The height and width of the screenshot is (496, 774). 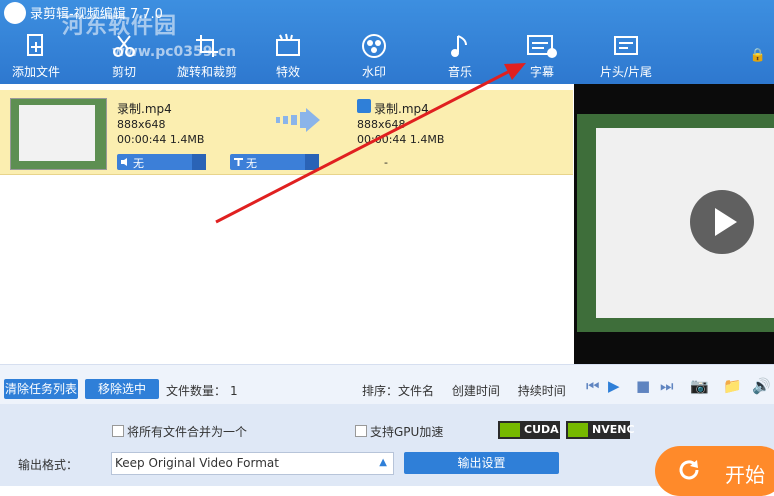 I want to click on chevron-up-icon: ▲, so click(x=383, y=462).